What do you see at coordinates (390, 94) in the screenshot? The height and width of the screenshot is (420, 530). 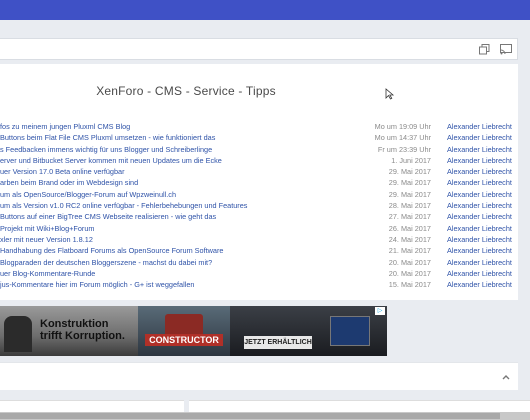 I see `mouse-cursor-icon` at bounding box center [390, 94].